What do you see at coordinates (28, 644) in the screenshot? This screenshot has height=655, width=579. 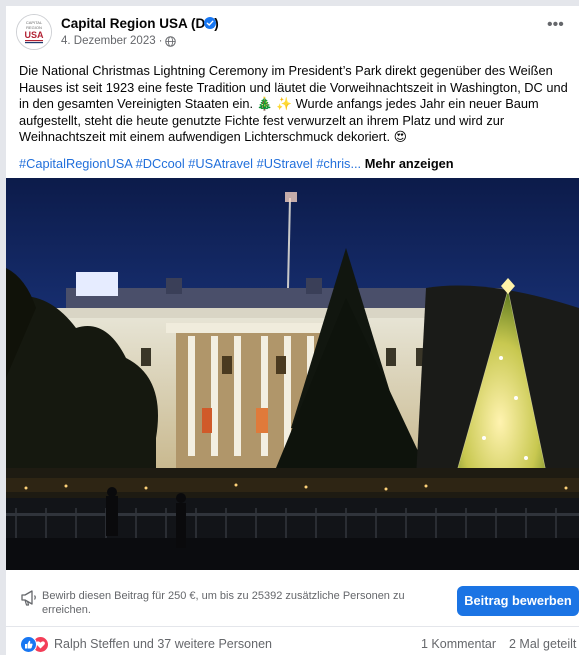 I see `like-icon` at bounding box center [28, 644].